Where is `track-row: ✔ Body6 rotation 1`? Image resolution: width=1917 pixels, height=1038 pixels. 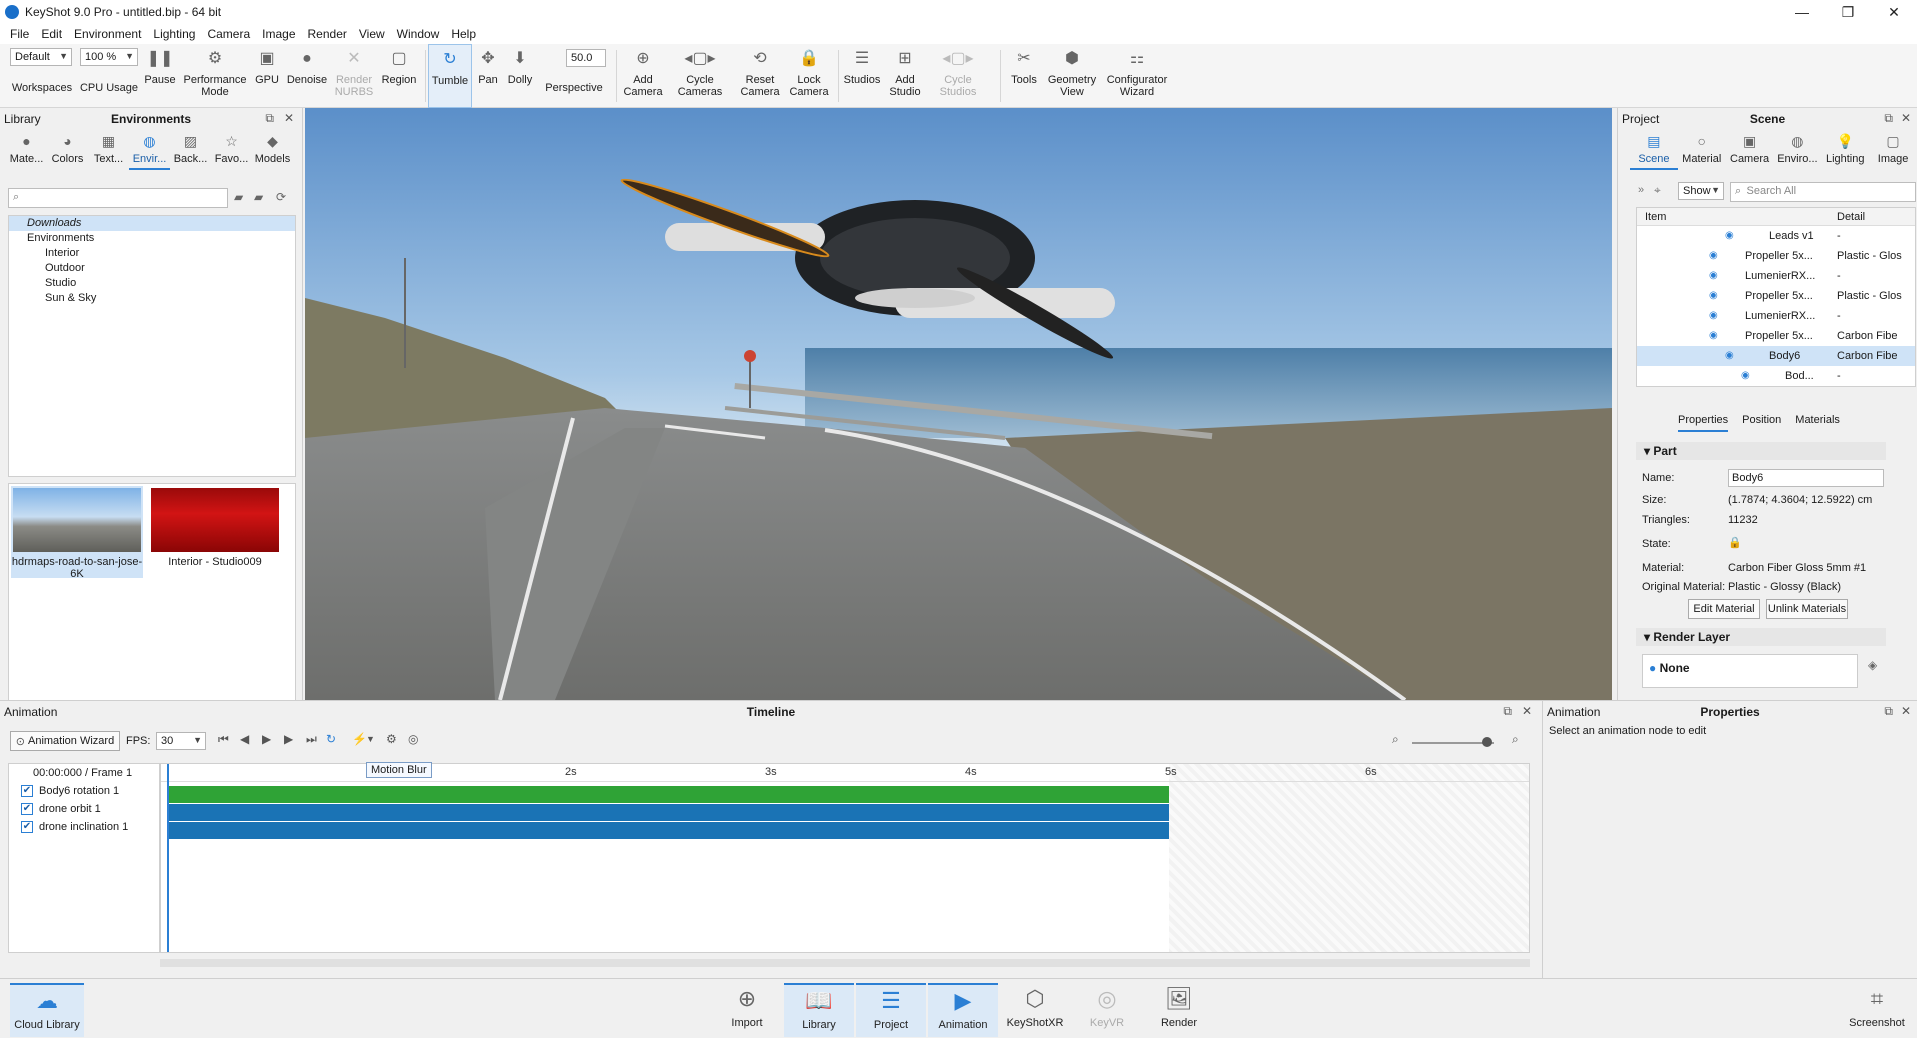
track-row: ✔ Body6 rotation 1 is located at coordinates (84, 791).